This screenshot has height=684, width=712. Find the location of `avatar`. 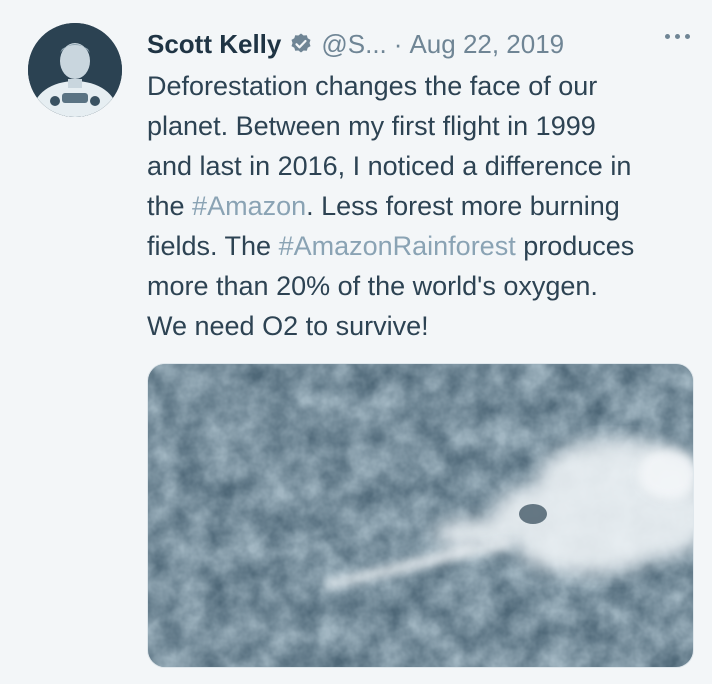

avatar is located at coordinates (75, 70).